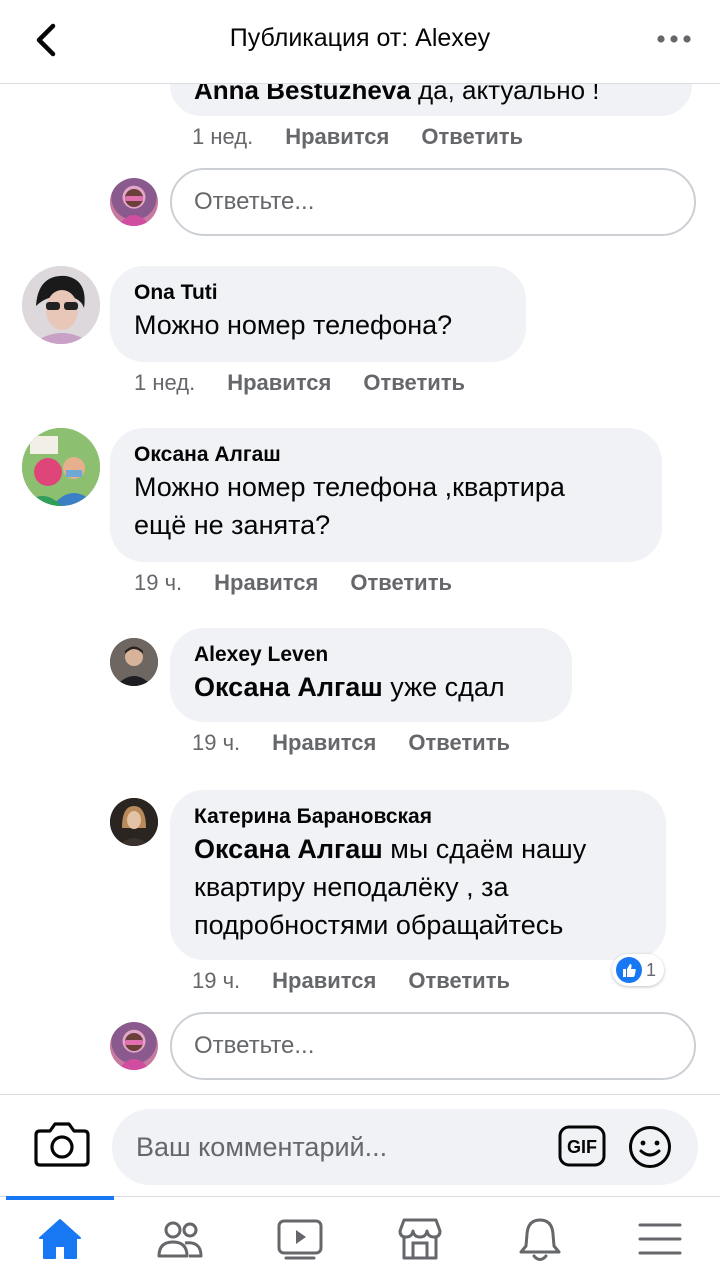 The height and width of the screenshot is (1280, 720). Describe the element at coordinates (418, 817) in the screenshot. I see `comment-author: Катерина Барановская` at that location.